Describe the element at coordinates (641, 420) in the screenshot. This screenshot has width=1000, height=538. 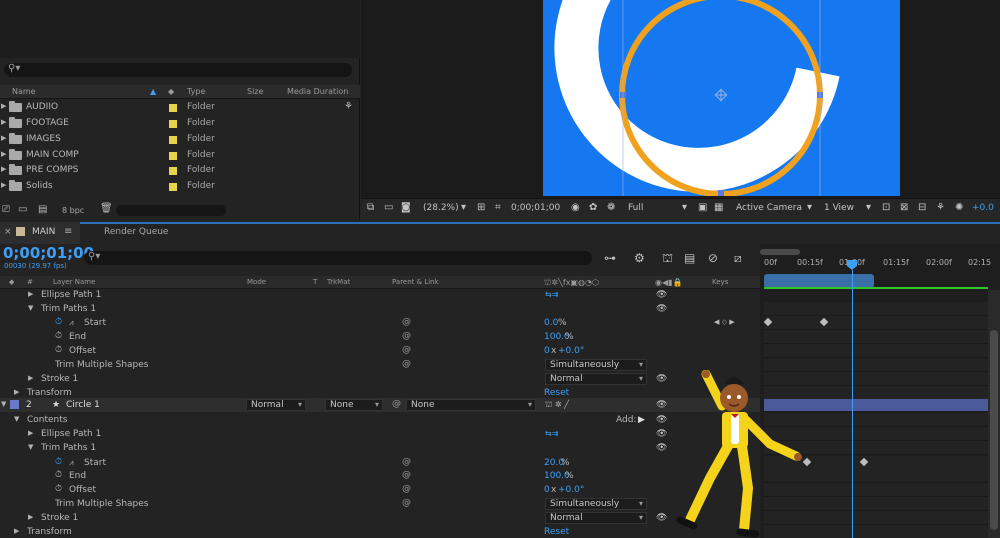
I see `add-menu-icon: ▶` at that location.